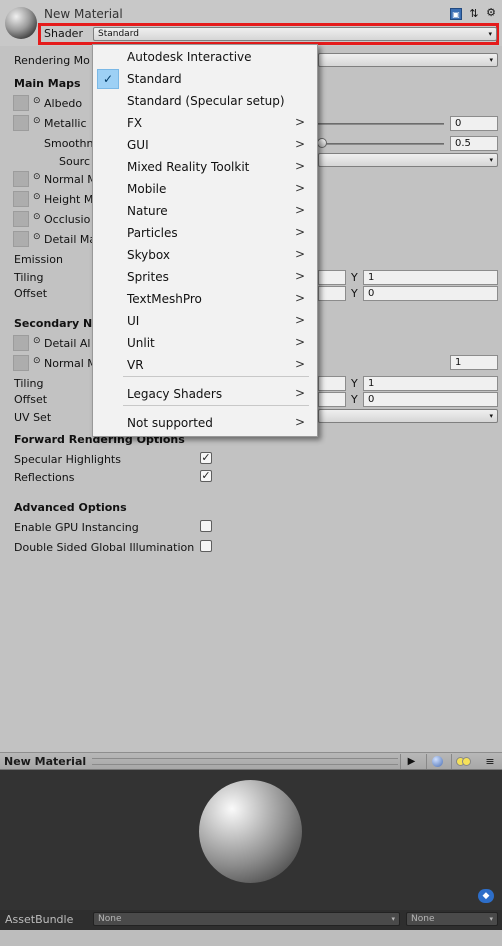  Describe the element at coordinates (206, 546) in the screenshot. I see `double-sided-gi-checkbox` at that location.